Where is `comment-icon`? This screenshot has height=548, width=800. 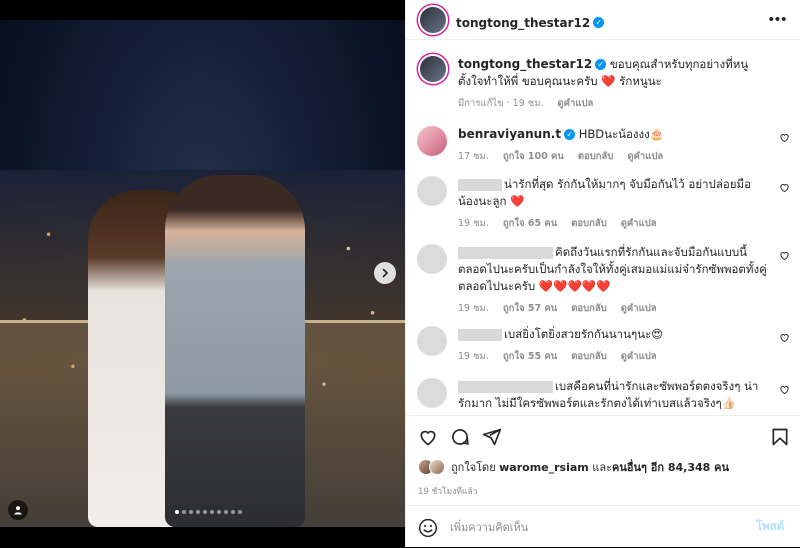
comment-icon is located at coordinates (460, 437).